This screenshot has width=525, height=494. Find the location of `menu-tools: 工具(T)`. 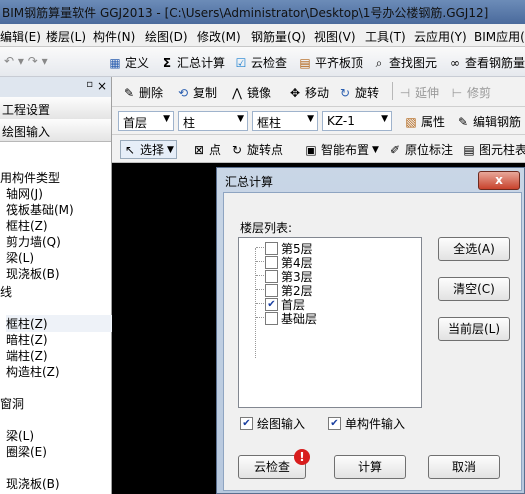

menu-tools: 工具(T) is located at coordinates (385, 36).